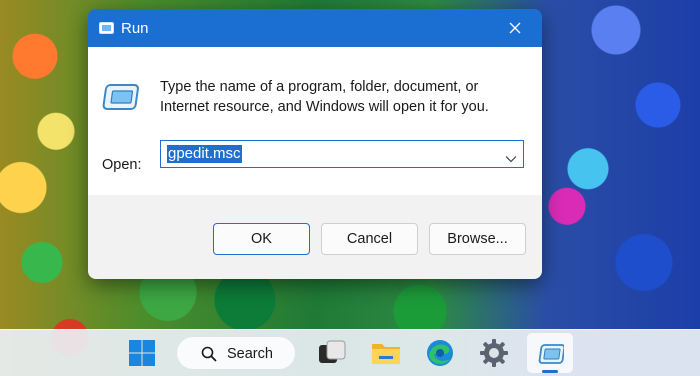 The image size is (700, 376). What do you see at coordinates (350, 352) in the screenshot?
I see `taskbar: Search` at bounding box center [350, 352].